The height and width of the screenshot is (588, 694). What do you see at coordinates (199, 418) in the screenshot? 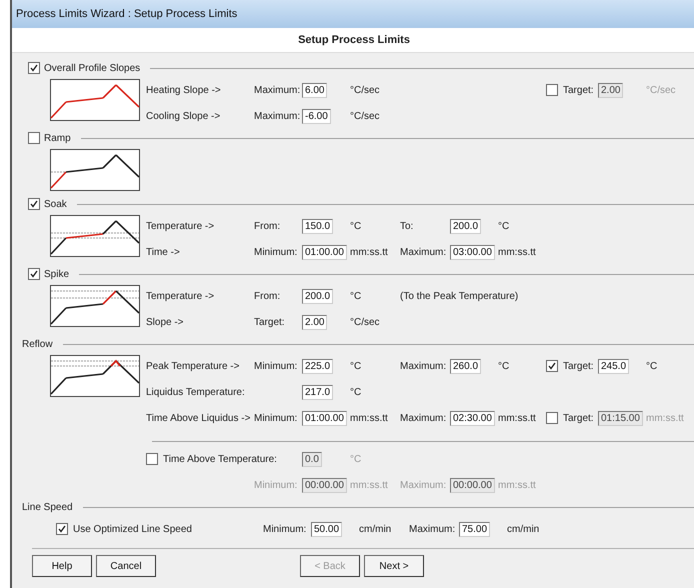
I see `row-label: Time Above Liquidus ->` at bounding box center [199, 418].